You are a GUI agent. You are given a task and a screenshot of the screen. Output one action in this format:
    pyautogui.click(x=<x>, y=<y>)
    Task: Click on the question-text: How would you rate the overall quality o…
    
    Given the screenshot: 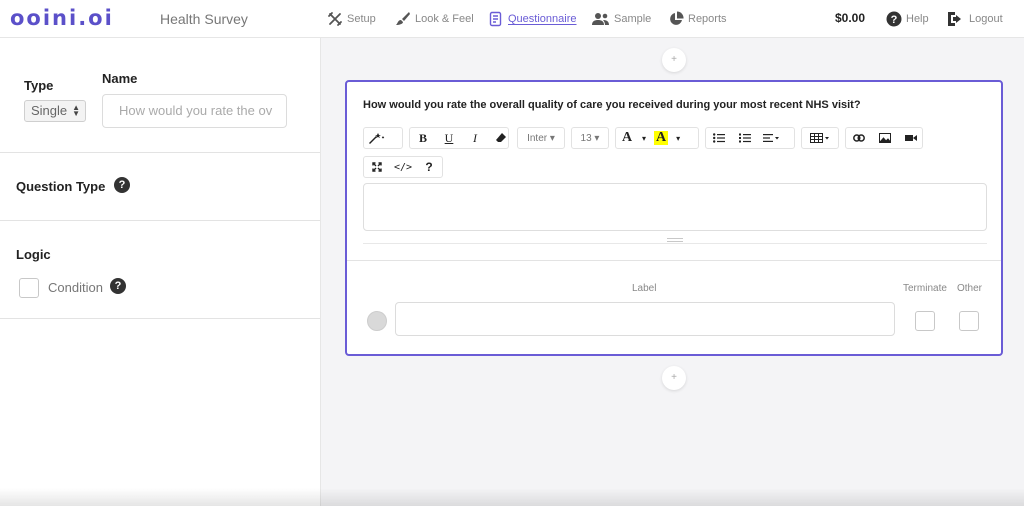 What is the action you would take?
    pyautogui.click(x=612, y=105)
    